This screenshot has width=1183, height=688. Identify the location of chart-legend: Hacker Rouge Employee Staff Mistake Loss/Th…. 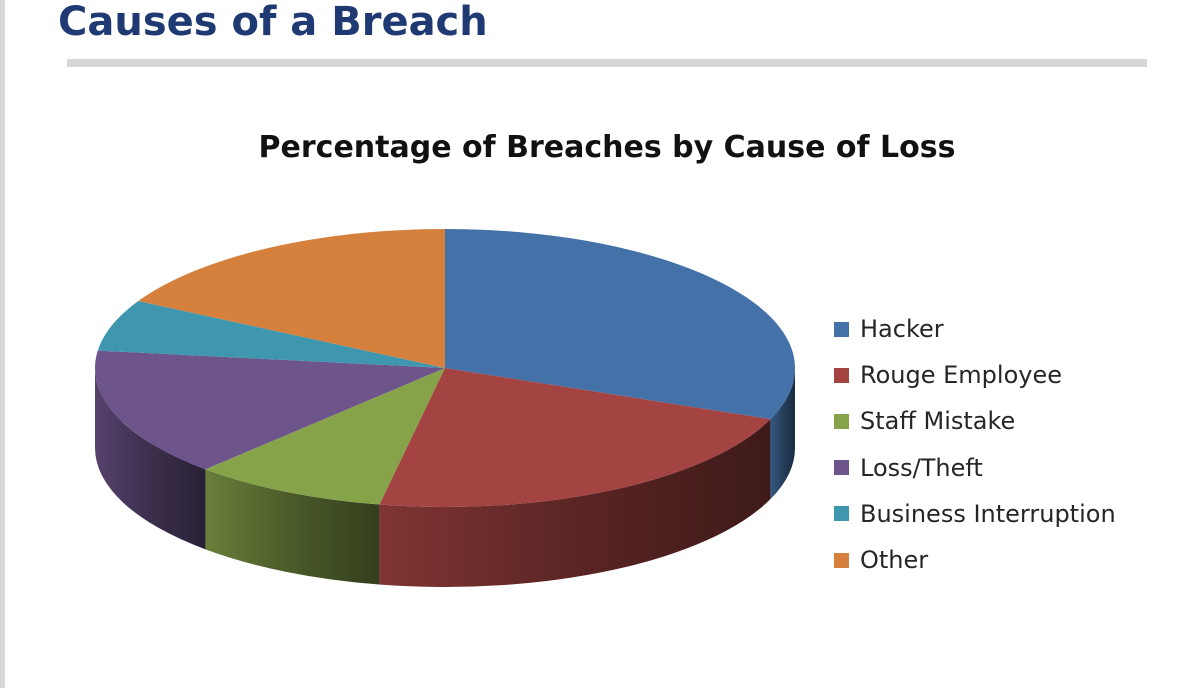
(975, 444).